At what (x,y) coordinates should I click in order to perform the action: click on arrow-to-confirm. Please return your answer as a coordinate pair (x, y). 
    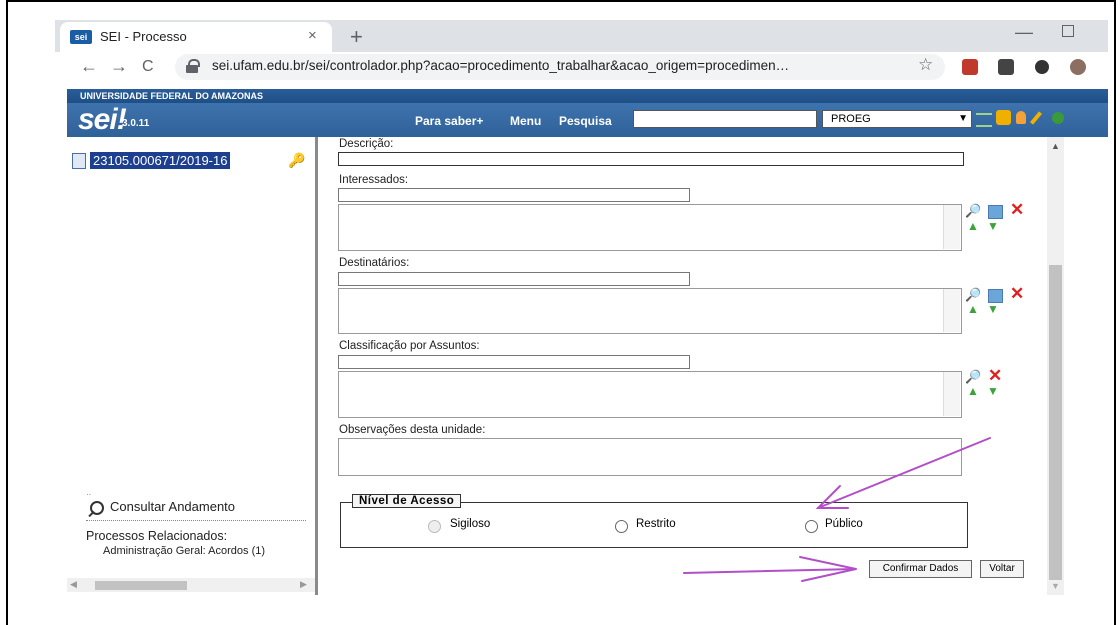
    Looking at the image, I should click on (770, 571).